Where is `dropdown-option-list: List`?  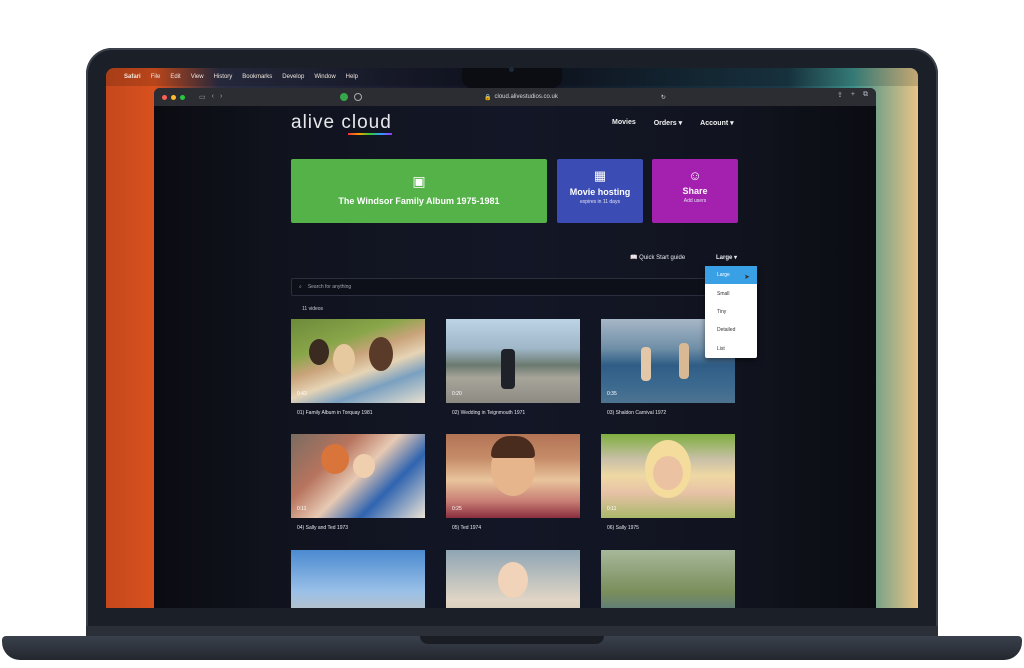 dropdown-option-list: List is located at coordinates (731, 349).